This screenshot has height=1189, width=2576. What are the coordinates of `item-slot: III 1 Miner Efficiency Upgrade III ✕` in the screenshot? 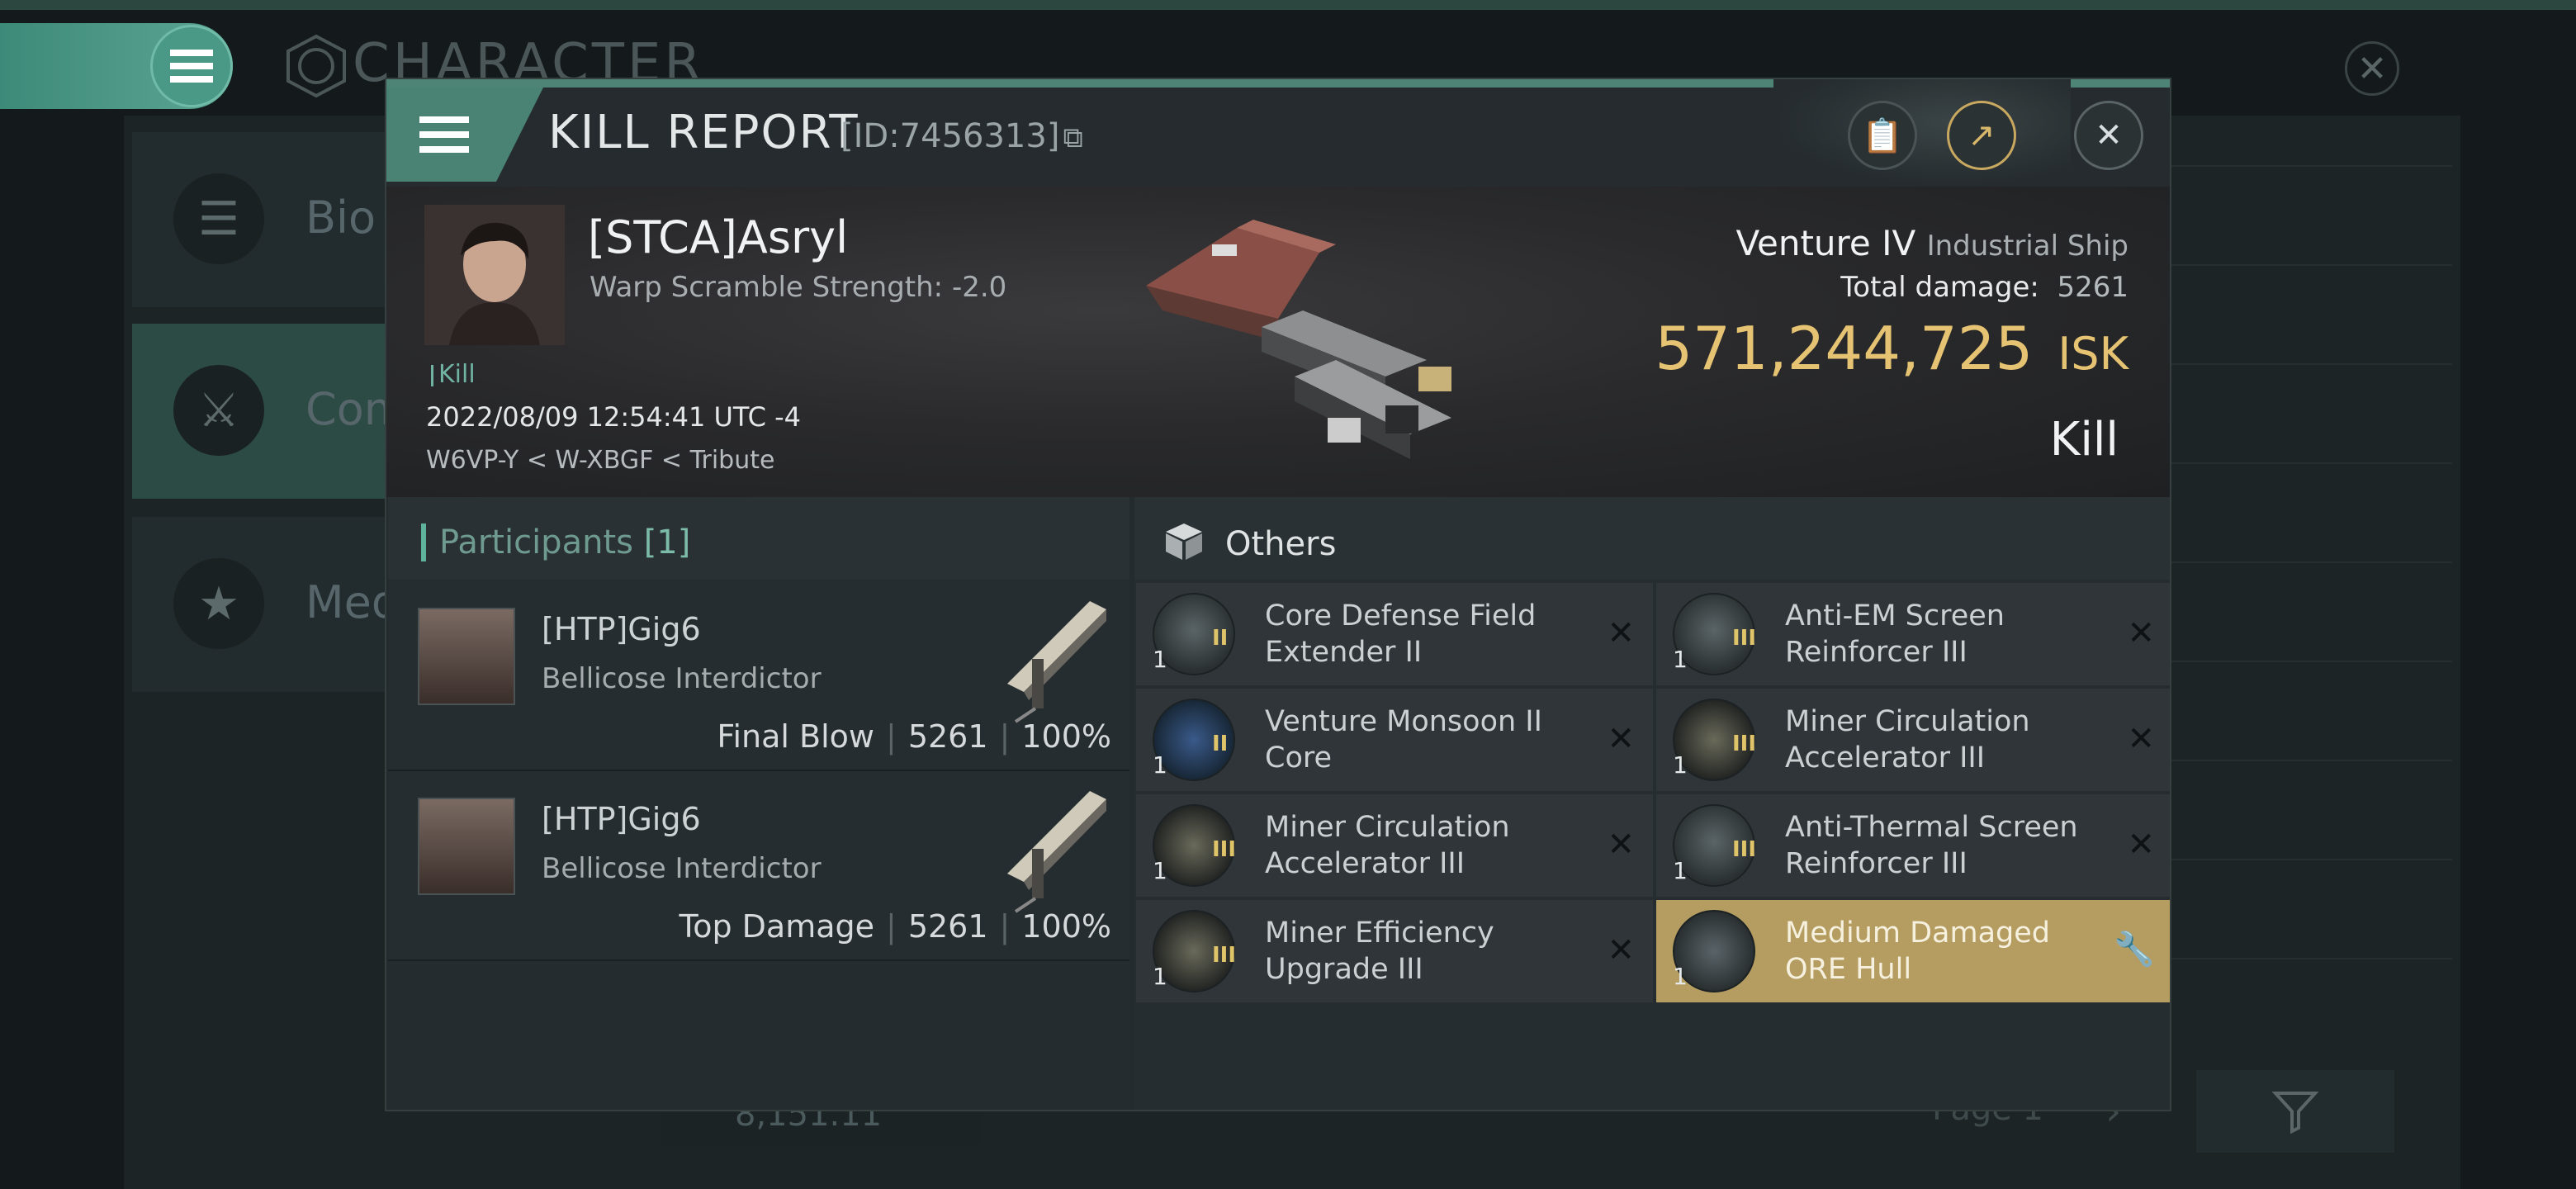 It's located at (1394, 951).